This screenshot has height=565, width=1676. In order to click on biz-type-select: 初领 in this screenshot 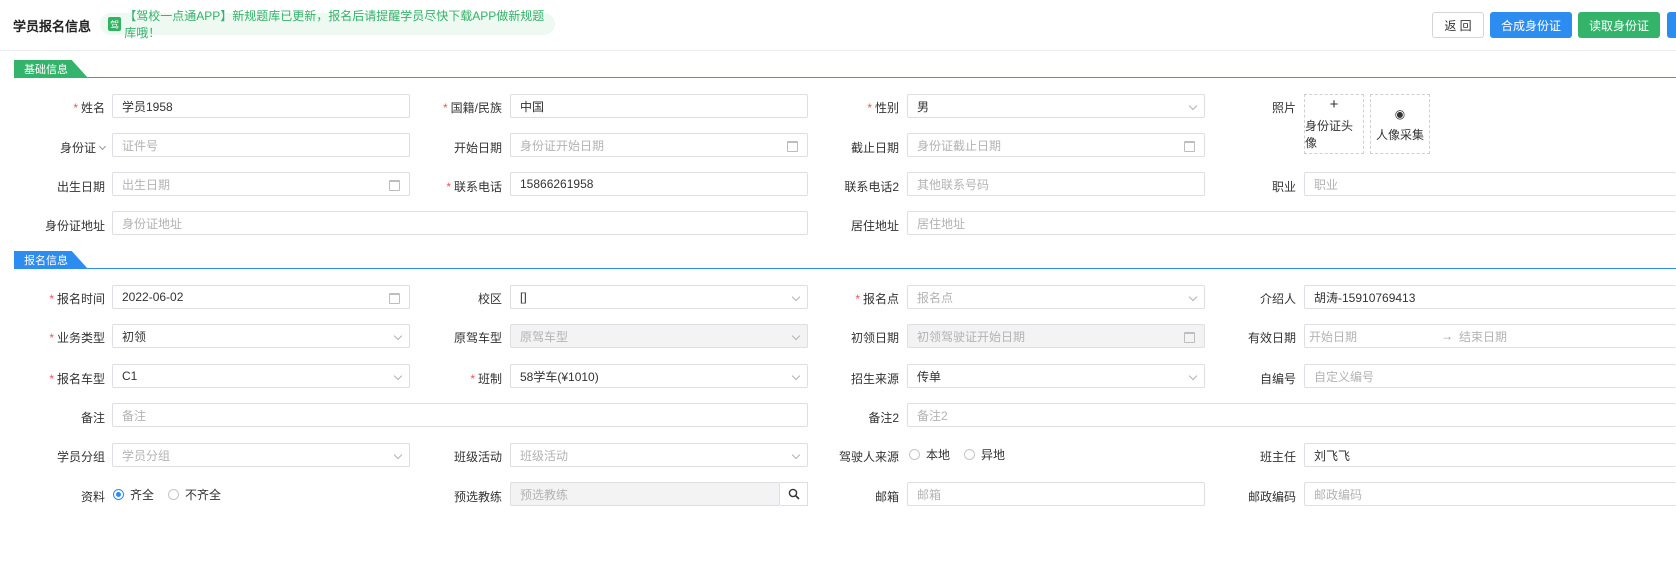, I will do `click(261, 336)`.